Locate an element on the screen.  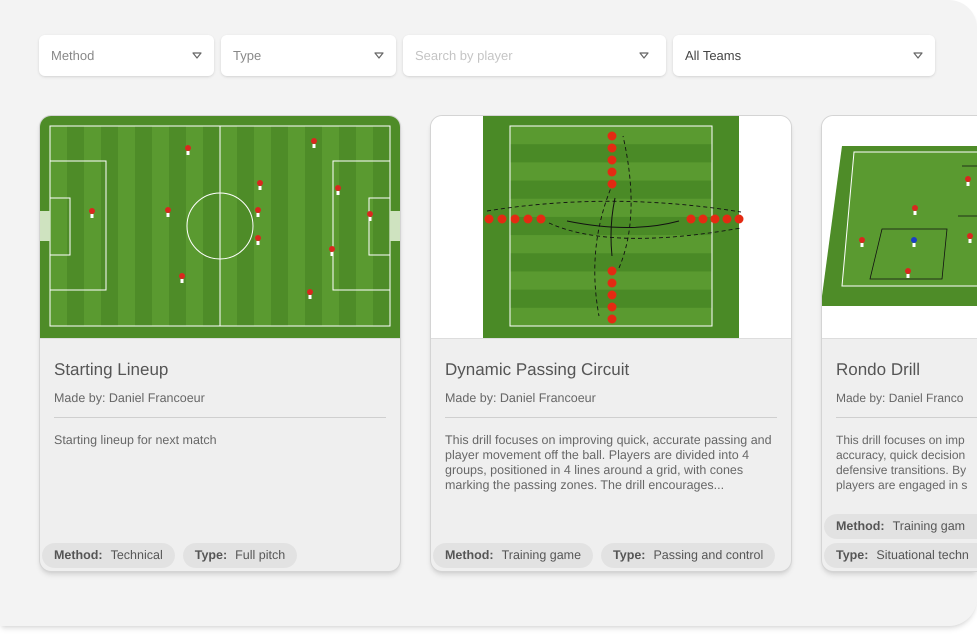
tag-value: Training gam is located at coordinates (929, 527).